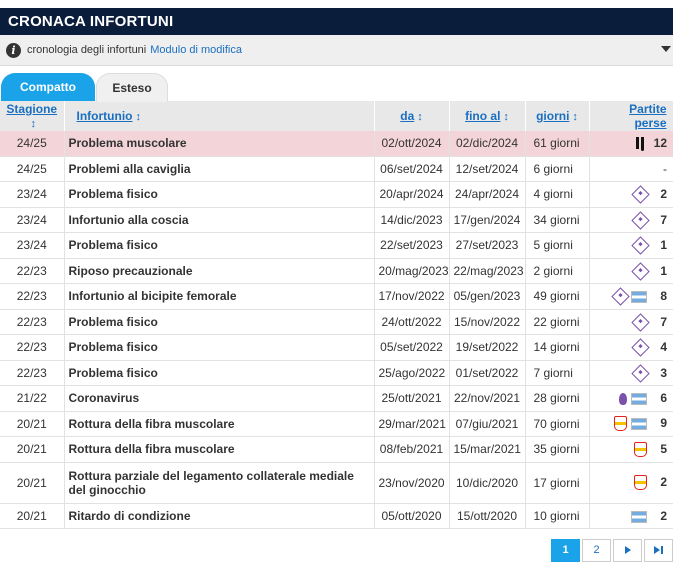 The image size is (673, 570). Describe the element at coordinates (32, 245) in the screenshot. I see `cell-season: 23/24` at that location.